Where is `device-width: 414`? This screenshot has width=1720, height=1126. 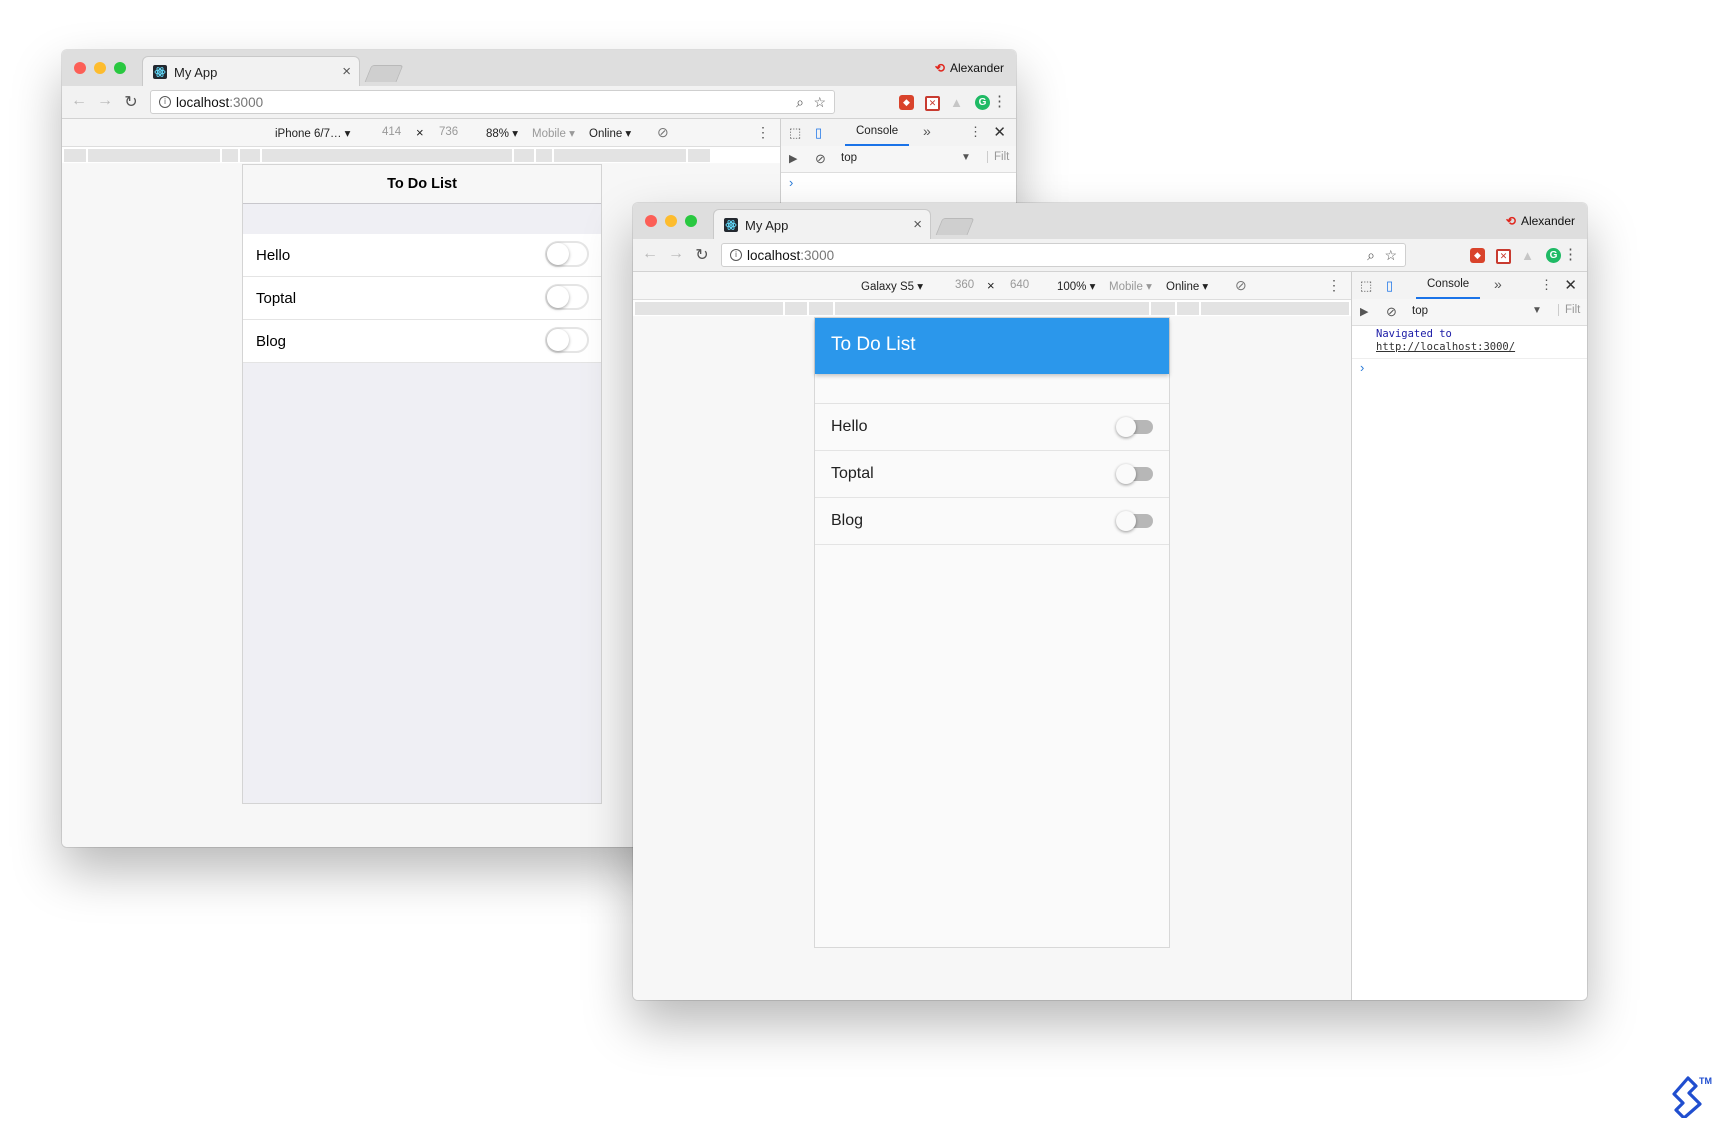
device-width: 414 is located at coordinates (391, 132).